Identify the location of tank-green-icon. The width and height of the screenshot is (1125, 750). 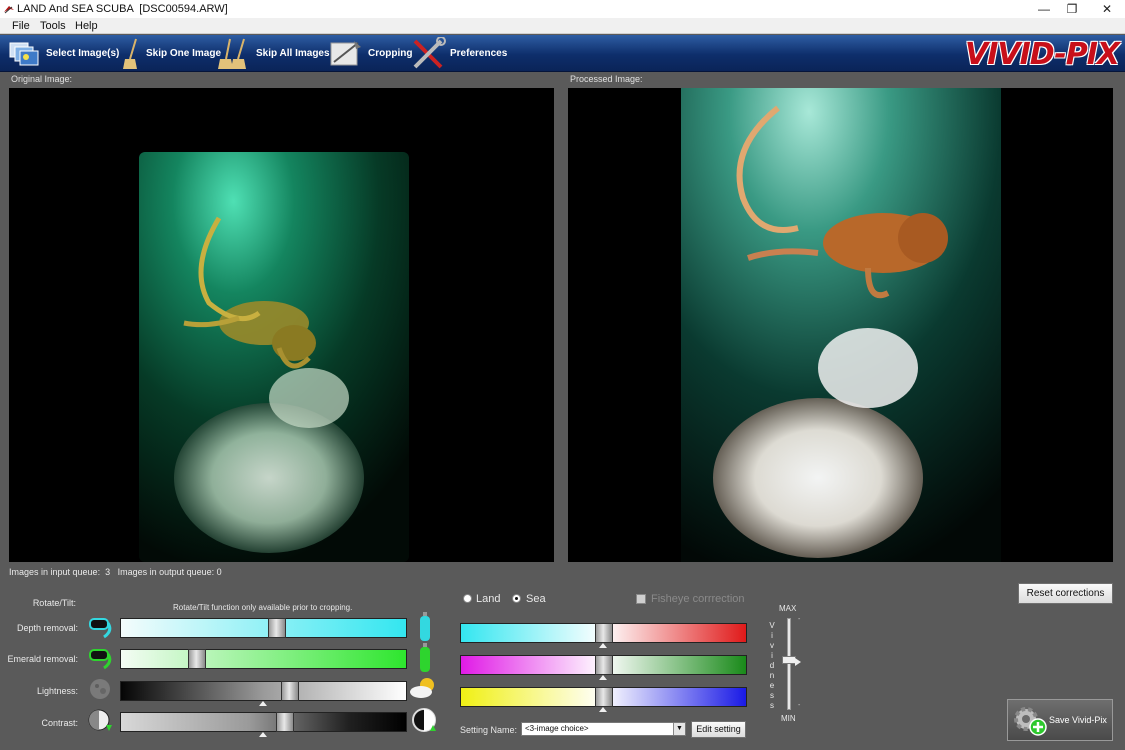
(425, 657).